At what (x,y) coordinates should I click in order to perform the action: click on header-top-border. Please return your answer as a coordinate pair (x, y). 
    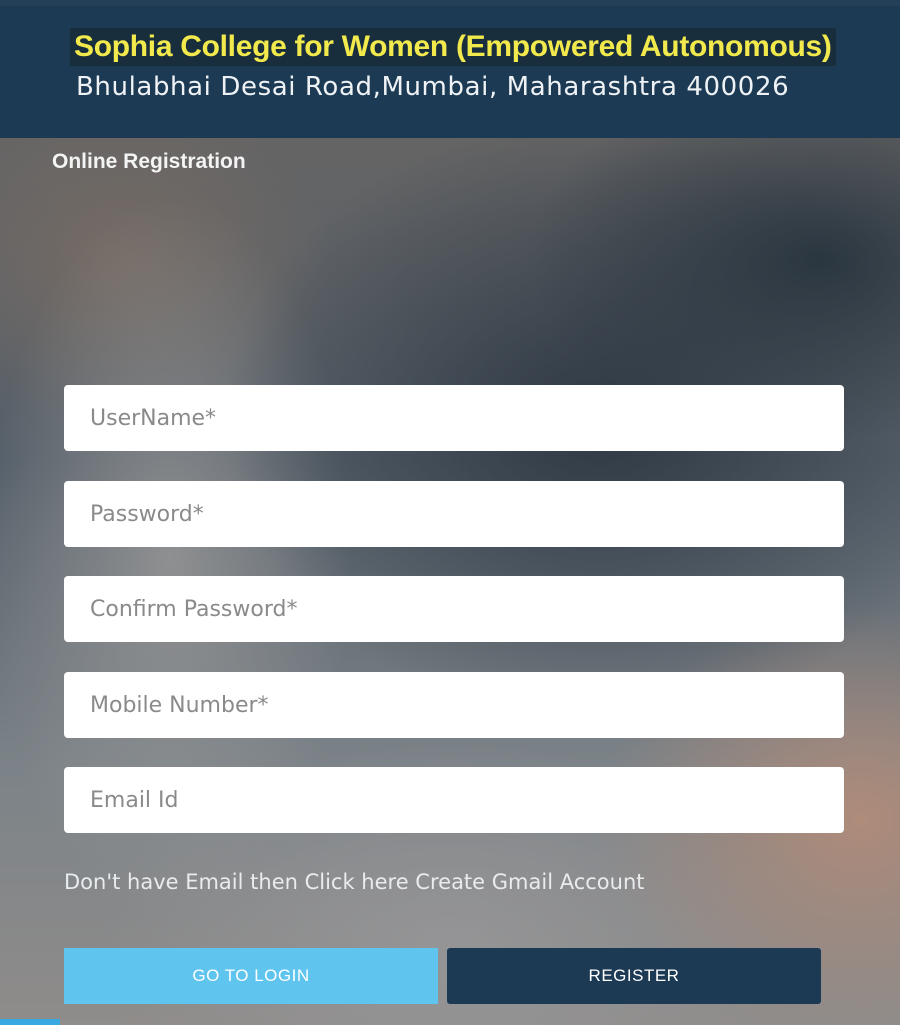
    Looking at the image, I should click on (450, 3).